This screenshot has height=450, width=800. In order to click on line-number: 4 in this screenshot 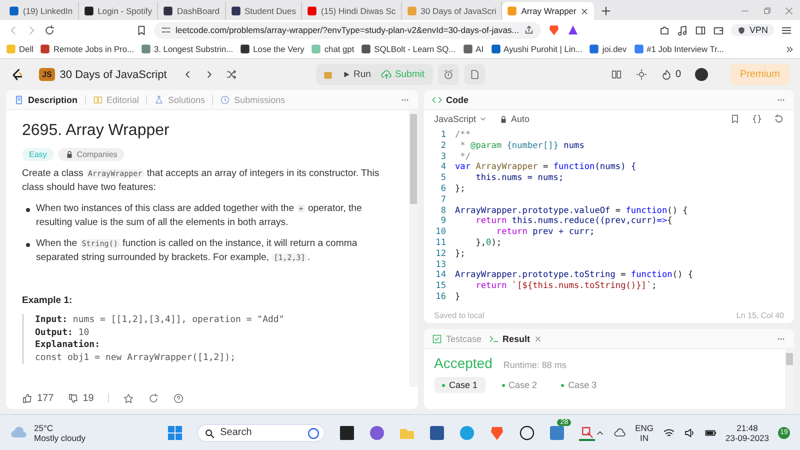, I will do `click(443, 168)`.